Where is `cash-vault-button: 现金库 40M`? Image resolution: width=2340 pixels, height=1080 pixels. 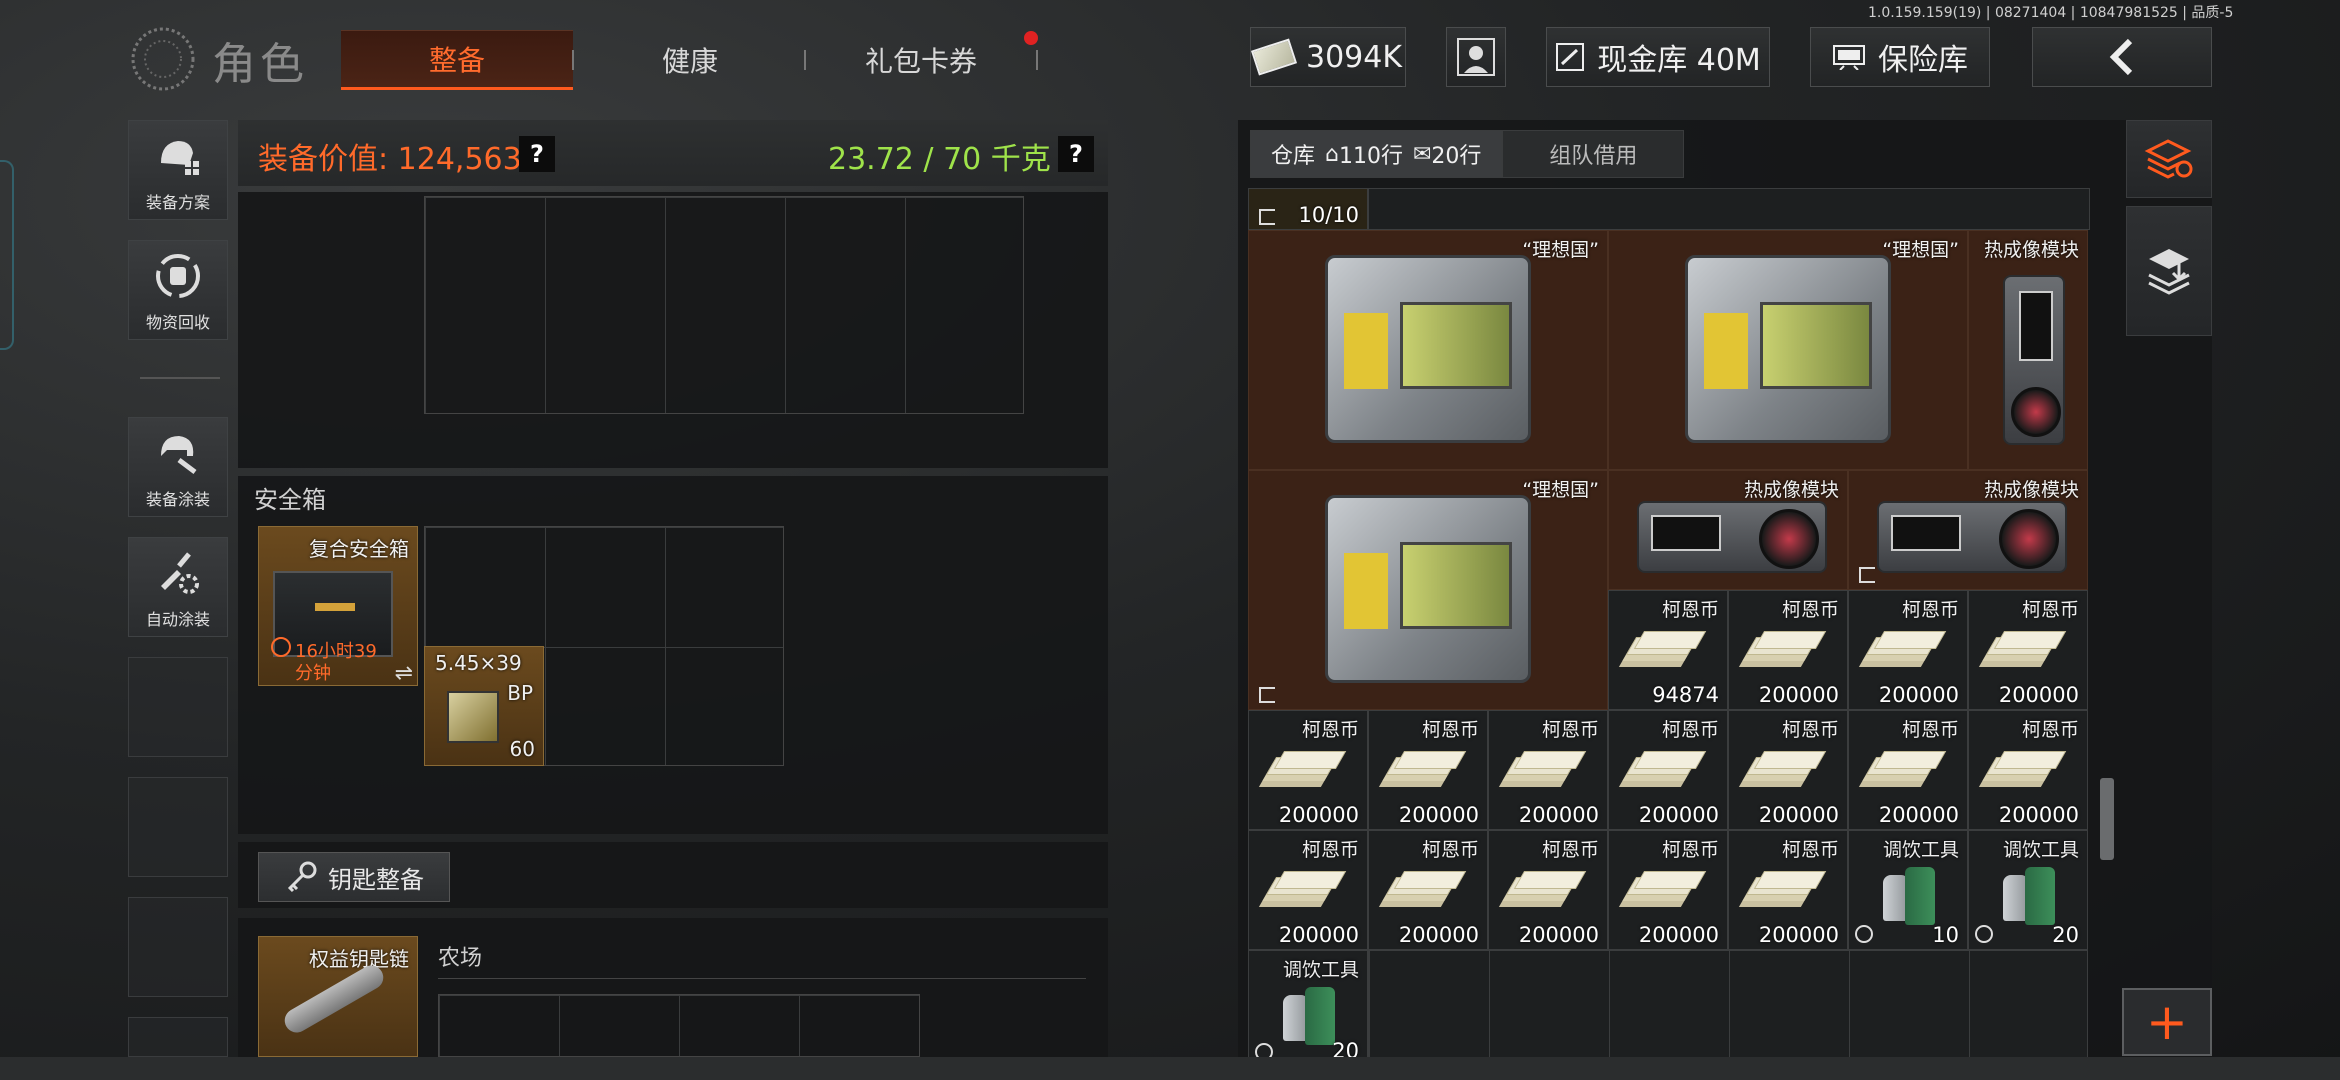 cash-vault-button: 现金库 40M is located at coordinates (1658, 57).